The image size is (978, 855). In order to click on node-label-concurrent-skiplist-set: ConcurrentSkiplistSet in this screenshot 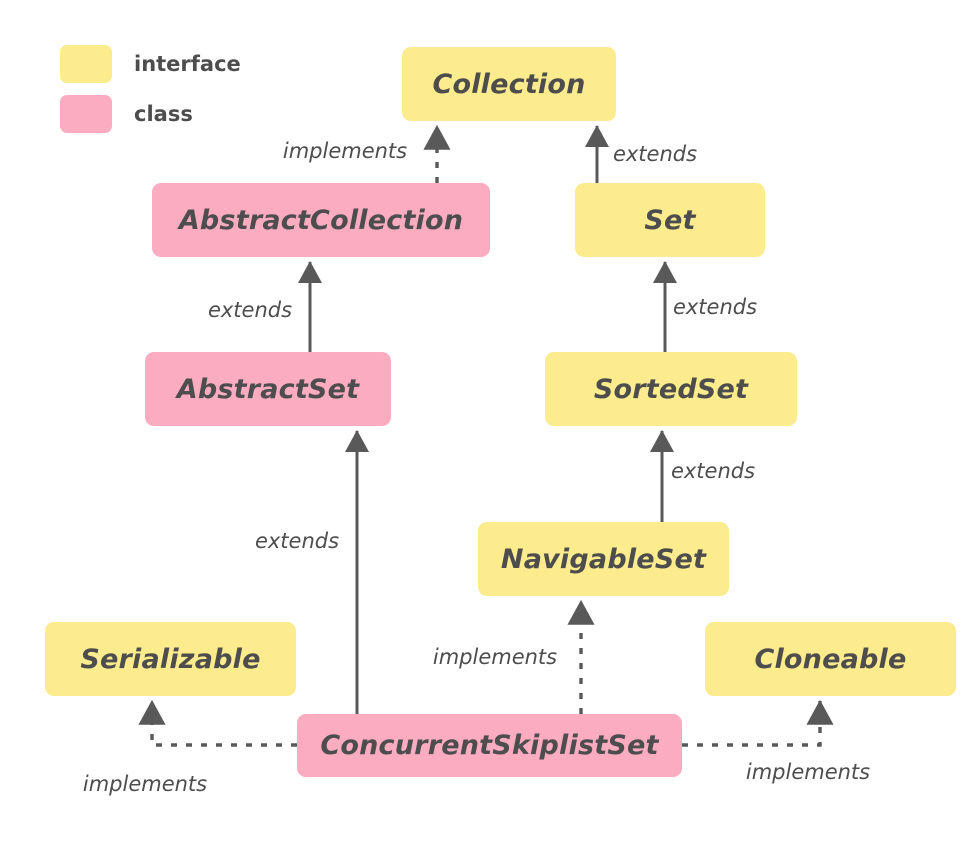, I will do `click(489, 745)`.